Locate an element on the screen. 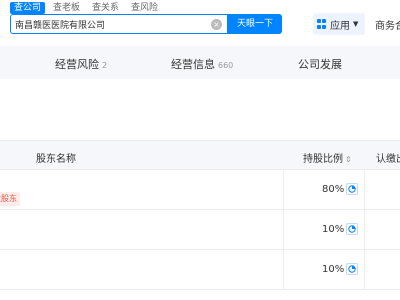 The width and height of the screenshot is (400, 300). tab-operation-info: 经营信息 660 is located at coordinates (202, 64).